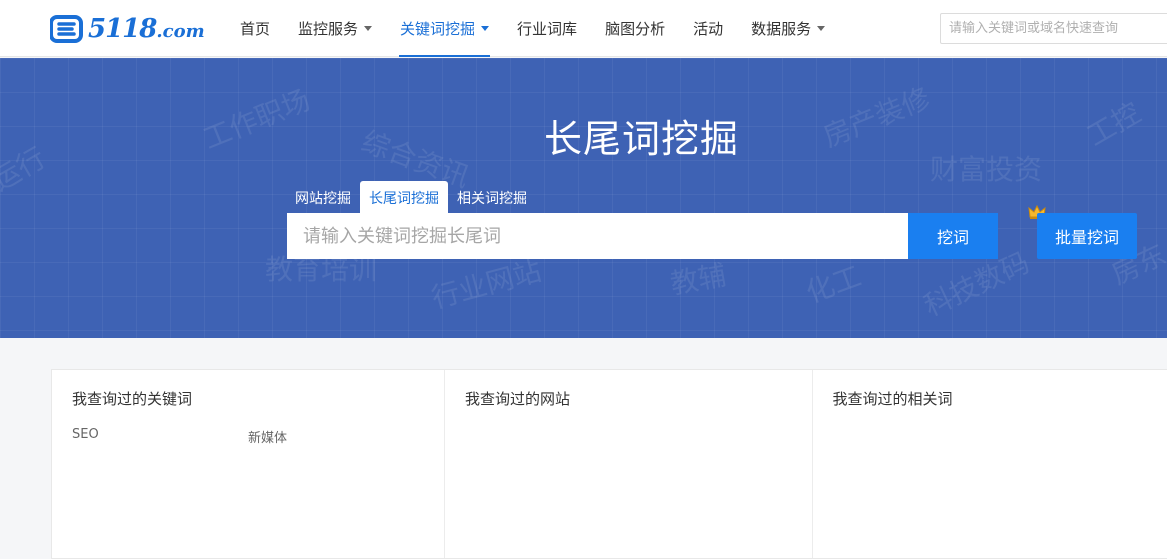 Image resolution: width=1167 pixels, height=559 pixels. Describe the element at coordinates (146, 29) in the screenshot. I see `logo-wordmark: 5118.com` at that location.